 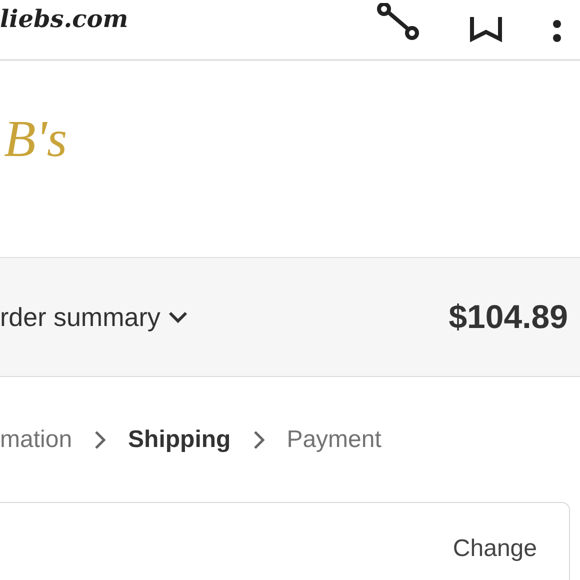 I want to click on change-link: Change, so click(x=494, y=549).